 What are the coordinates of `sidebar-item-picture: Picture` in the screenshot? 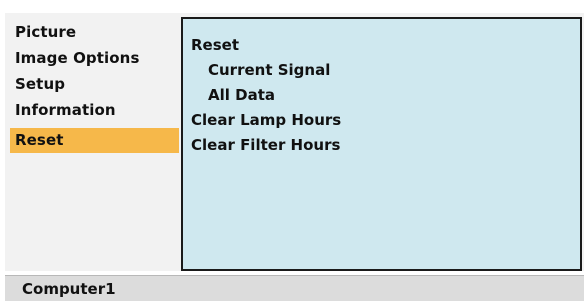 It's located at (94, 32).